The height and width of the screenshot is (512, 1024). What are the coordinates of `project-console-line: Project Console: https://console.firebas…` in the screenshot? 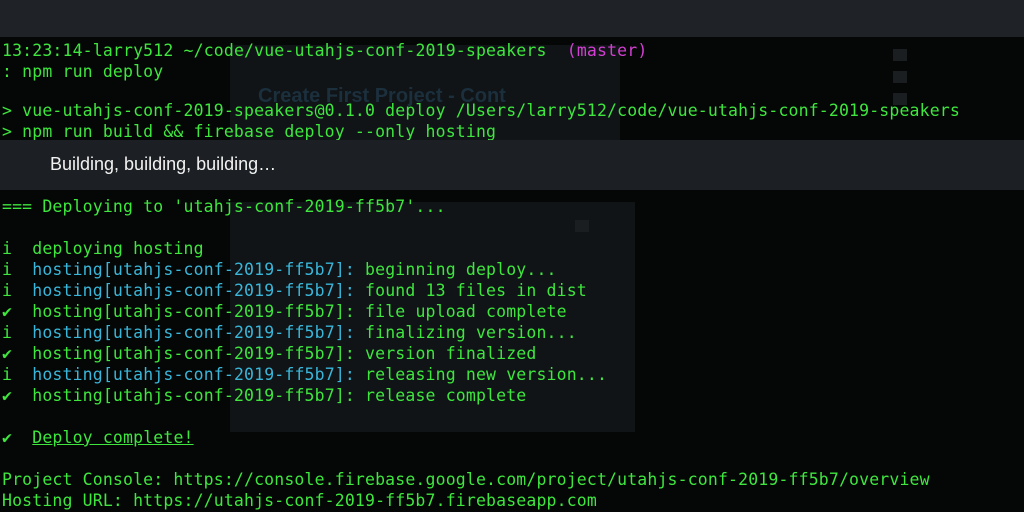 It's located at (466, 479).